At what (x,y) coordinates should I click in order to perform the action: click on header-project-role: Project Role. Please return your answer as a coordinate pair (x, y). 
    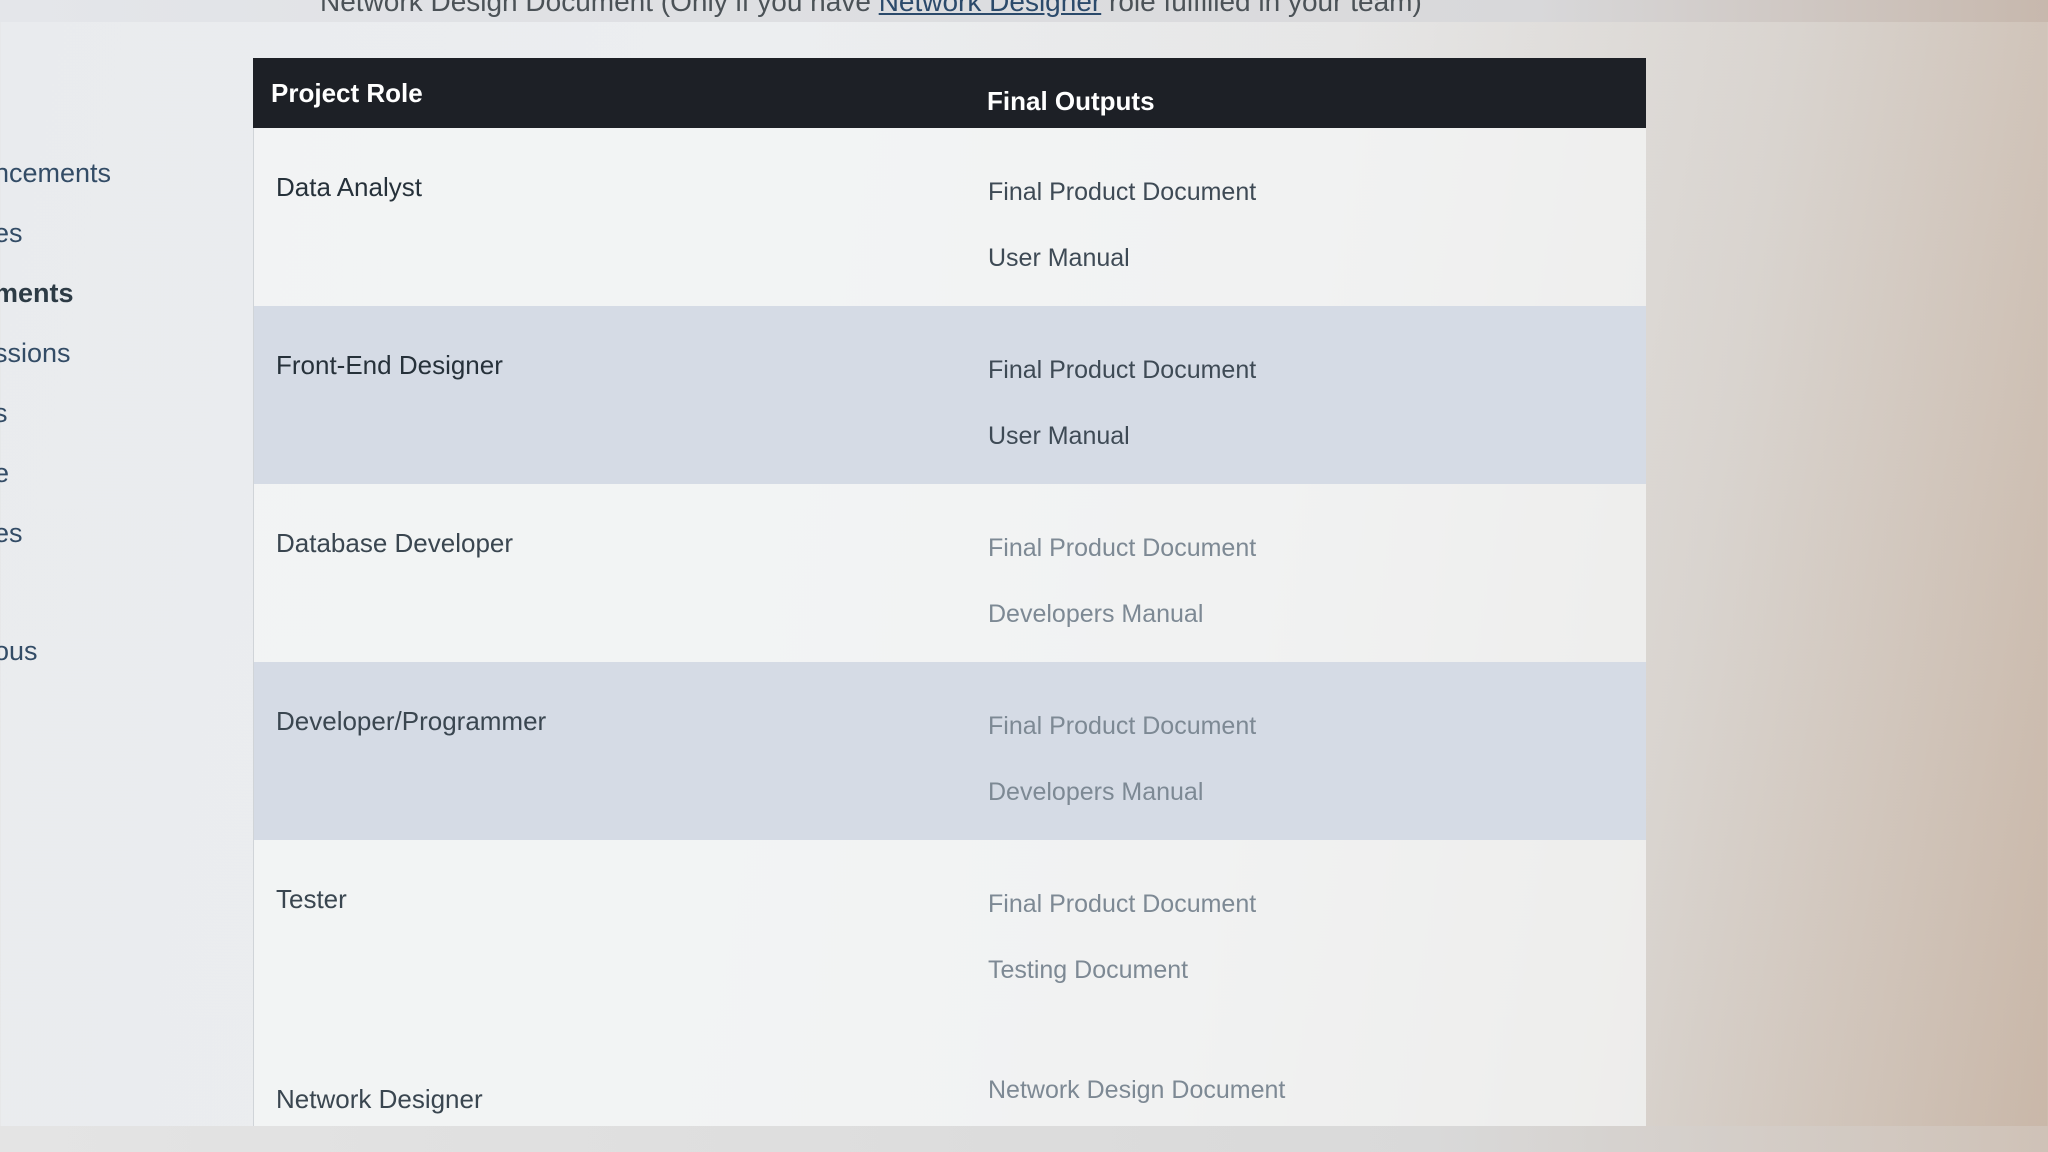
    Looking at the image, I should click on (347, 93).